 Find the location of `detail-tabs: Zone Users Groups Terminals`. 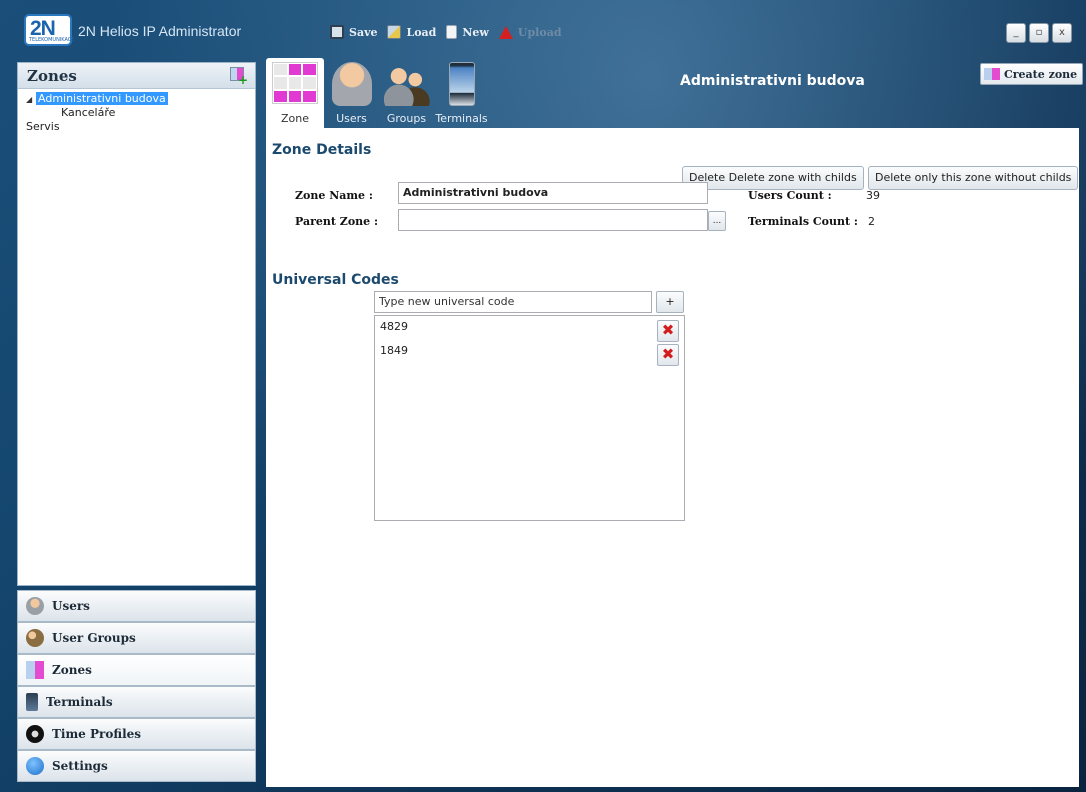

detail-tabs: Zone Users Groups Terminals is located at coordinates (377, 93).